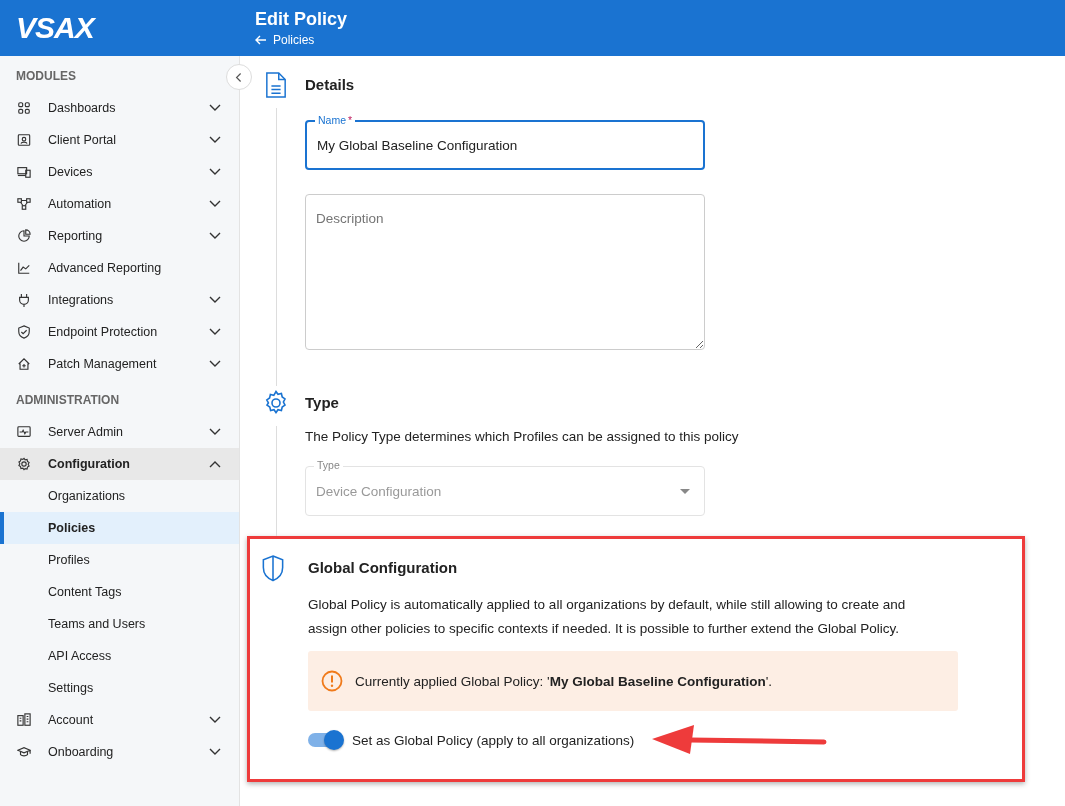  What do you see at coordinates (119, 752) in the screenshot?
I see `nav-item: Onboarding` at bounding box center [119, 752].